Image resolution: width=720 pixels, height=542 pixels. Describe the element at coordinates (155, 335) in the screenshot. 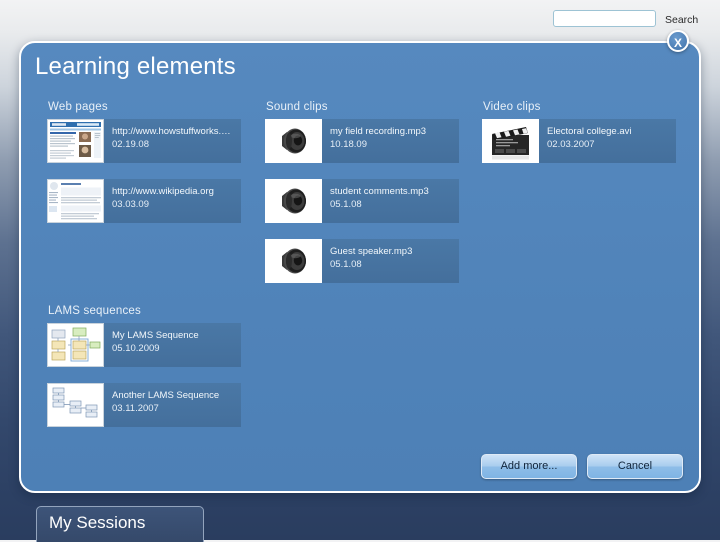

I see `list-item-name: My LAMS Sequence` at that location.